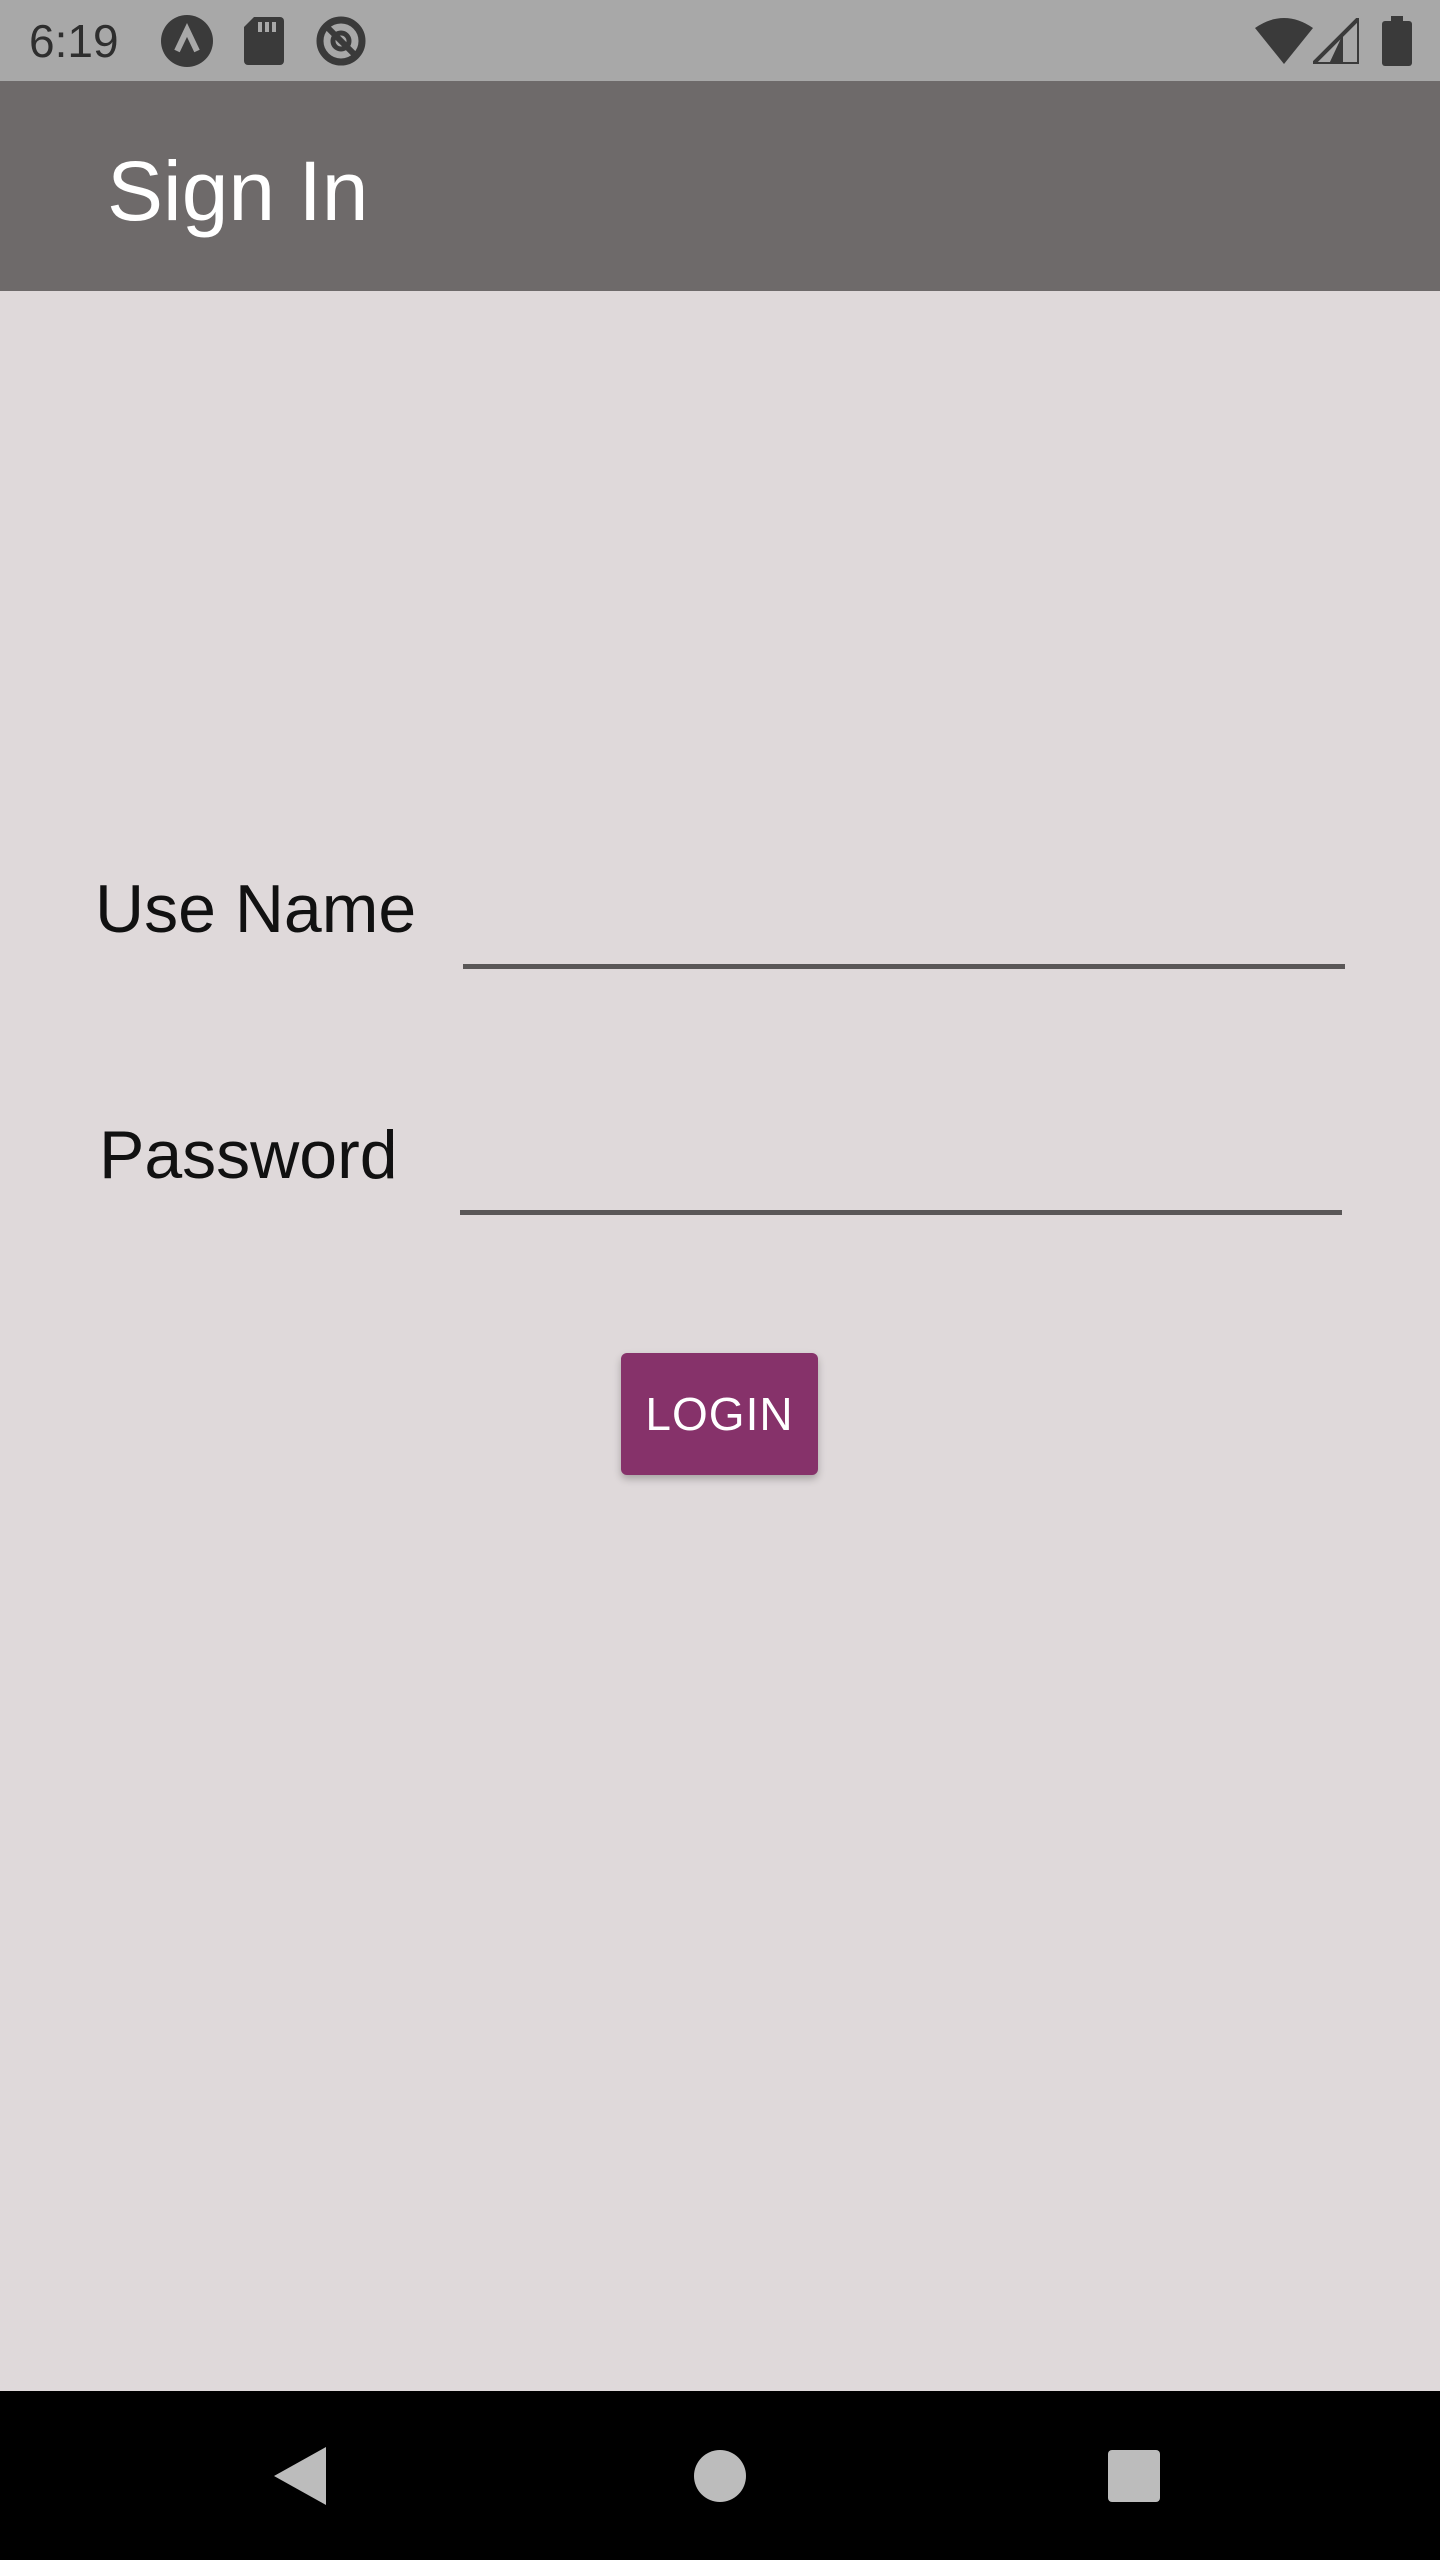  I want to click on username-input, so click(904, 915).